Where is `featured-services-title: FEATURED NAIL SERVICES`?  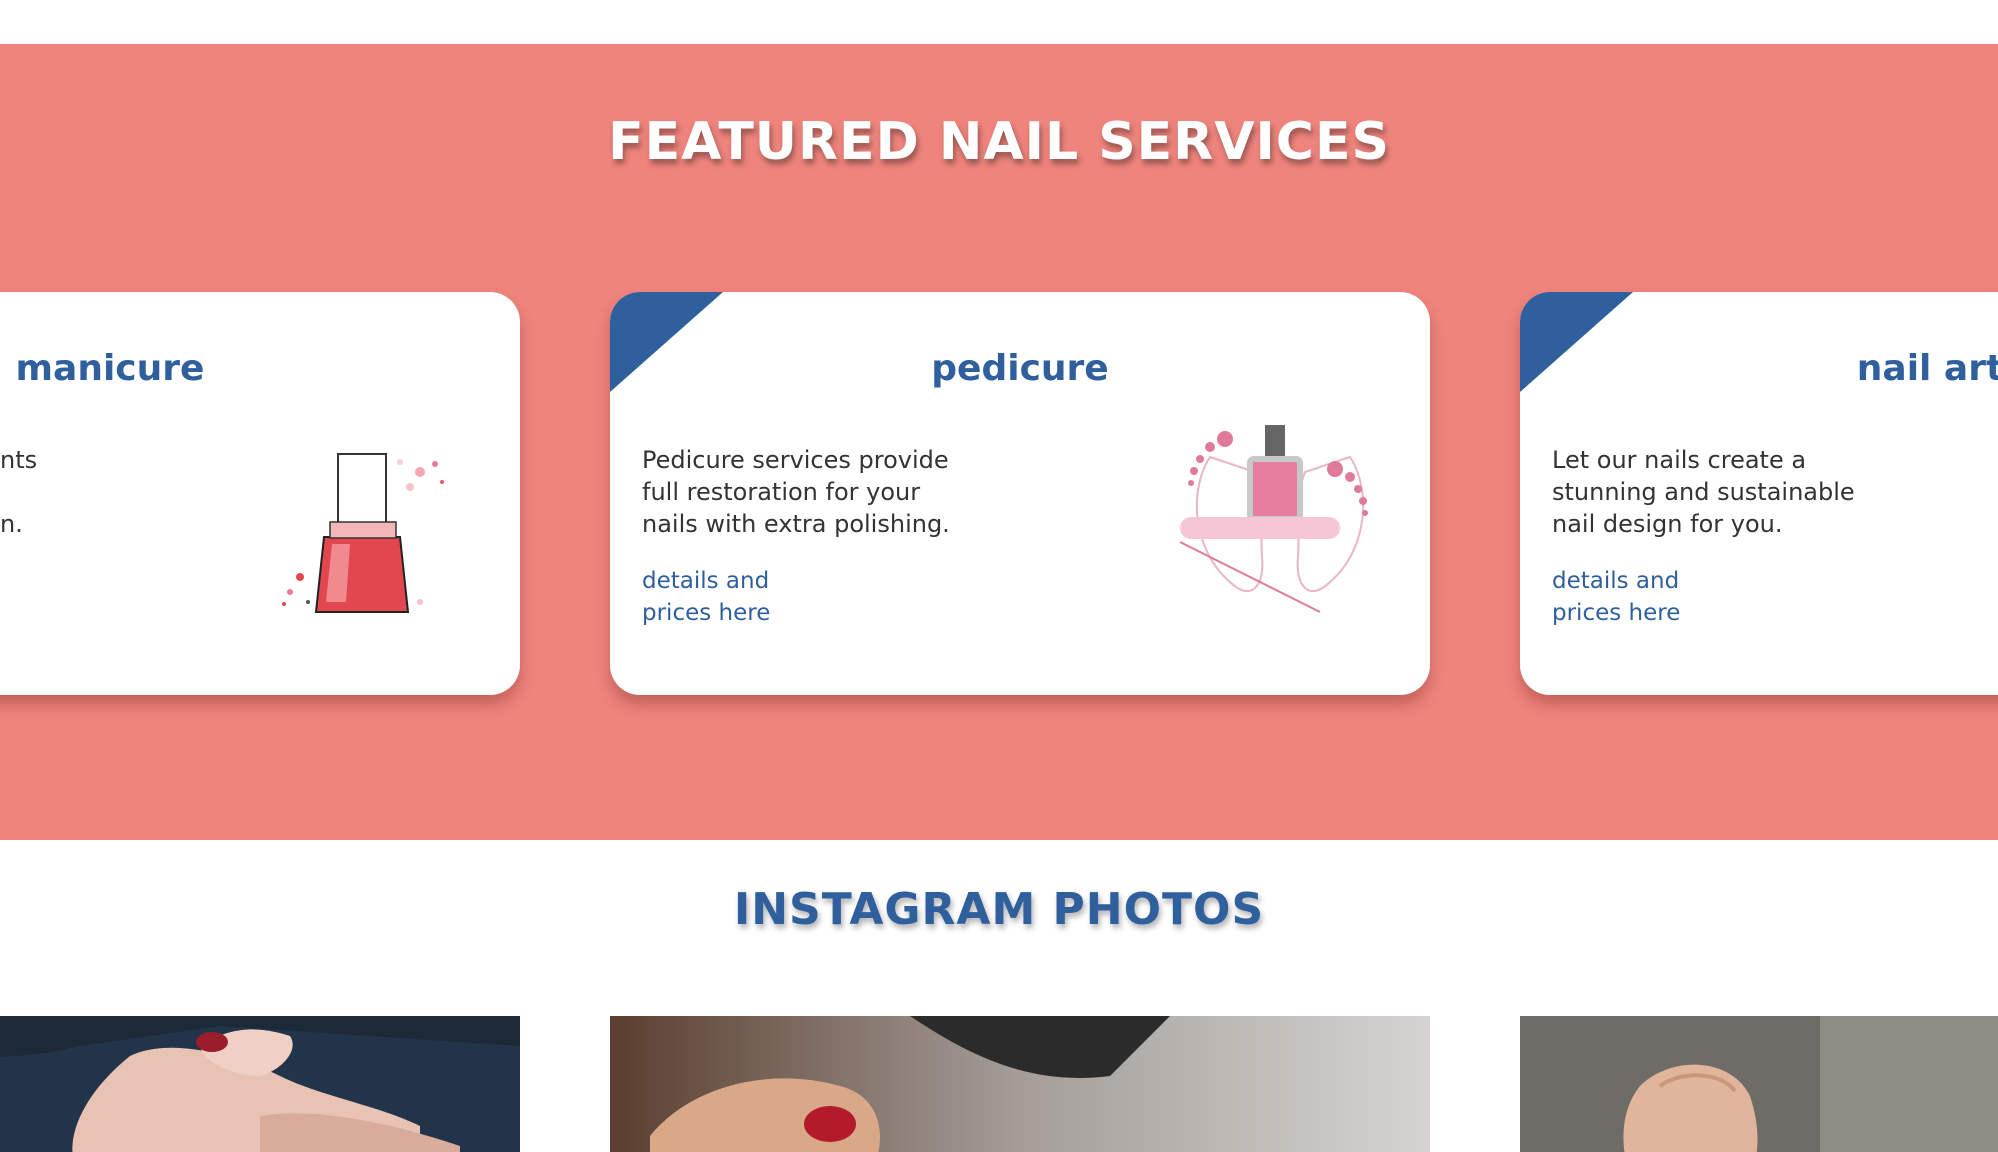 featured-services-title: FEATURED NAIL SERVICES is located at coordinates (999, 142).